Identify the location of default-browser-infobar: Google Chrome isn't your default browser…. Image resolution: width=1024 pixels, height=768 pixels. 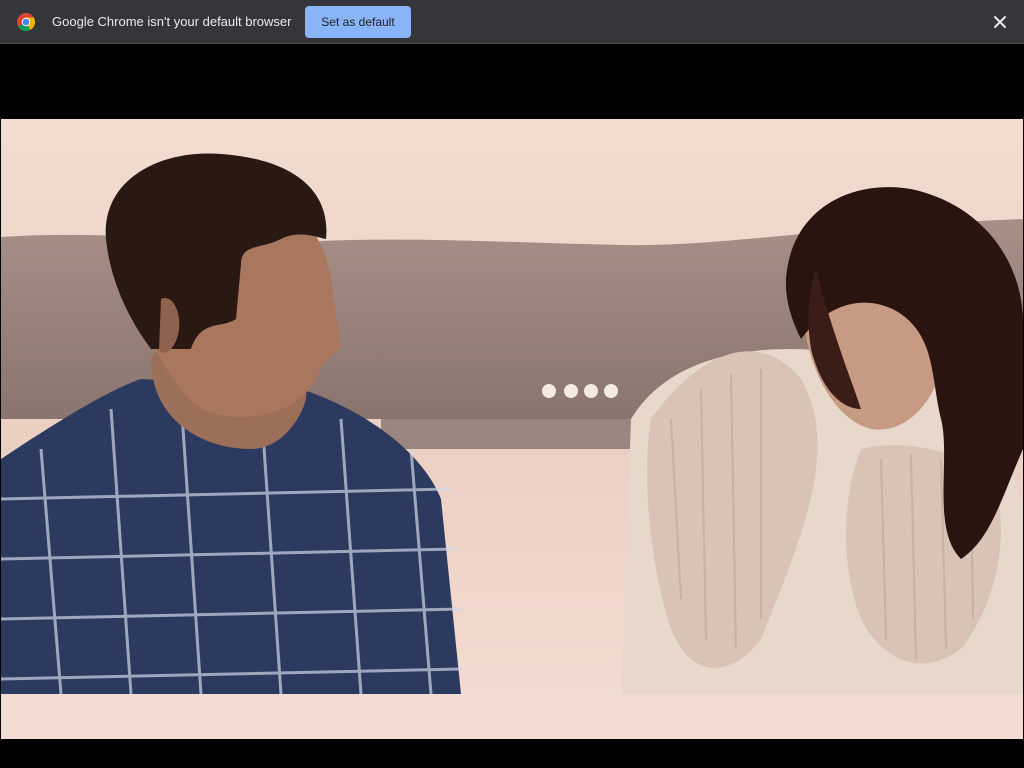
(512, 22).